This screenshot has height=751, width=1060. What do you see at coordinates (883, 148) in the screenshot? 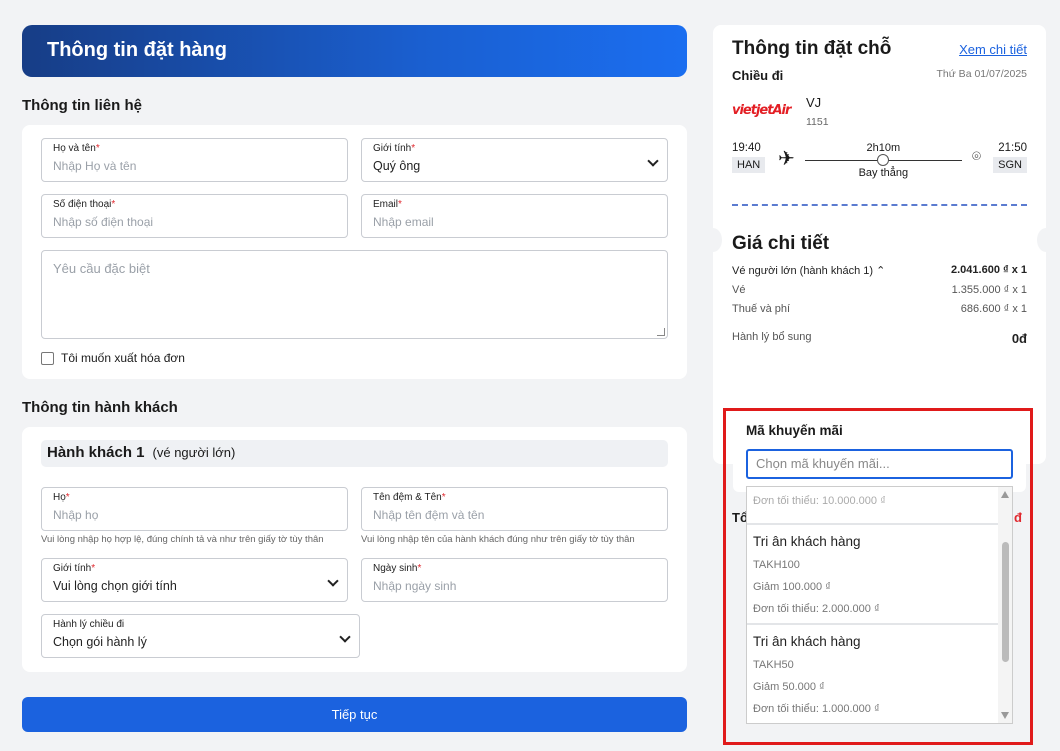
I see `flight-duration: 2h10m` at bounding box center [883, 148].